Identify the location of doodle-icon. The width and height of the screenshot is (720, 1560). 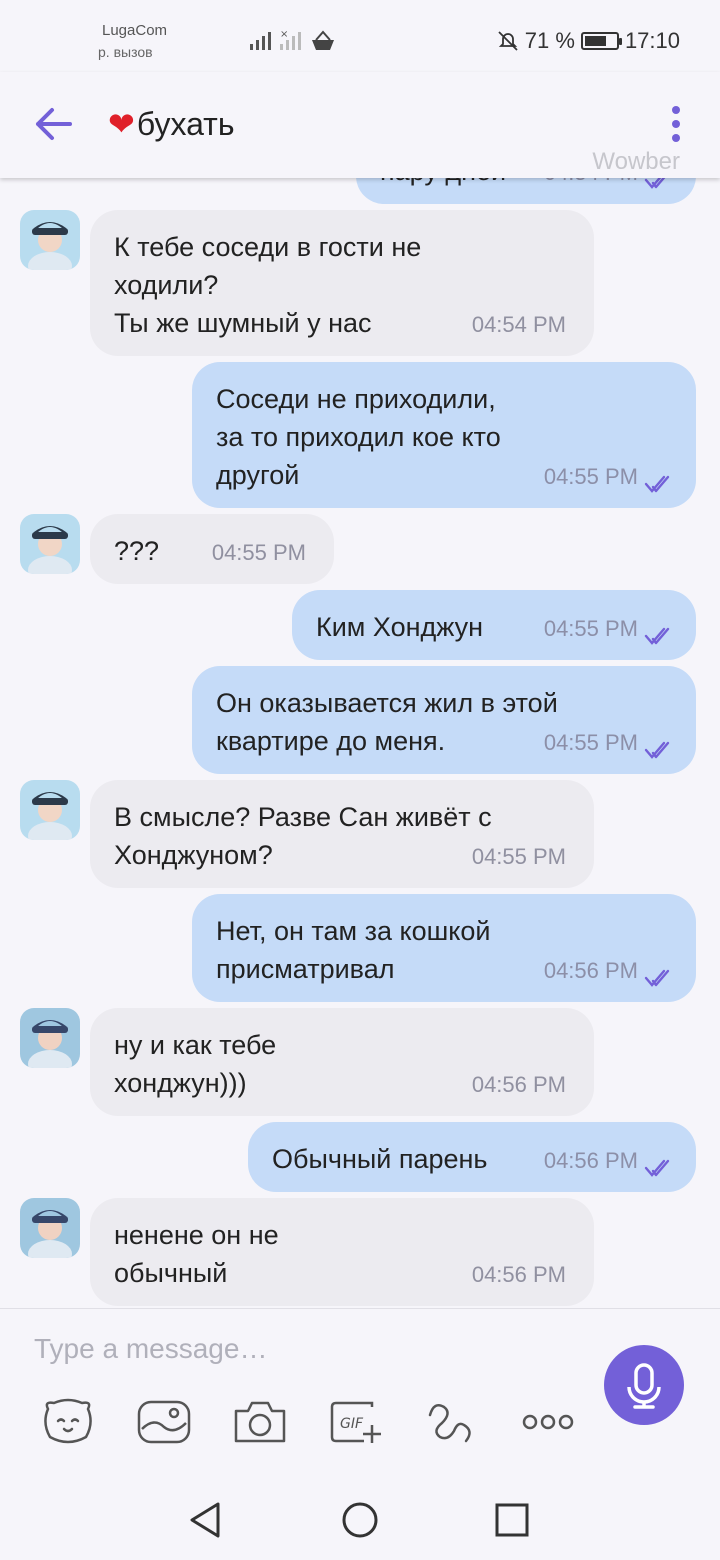
(452, 1422).